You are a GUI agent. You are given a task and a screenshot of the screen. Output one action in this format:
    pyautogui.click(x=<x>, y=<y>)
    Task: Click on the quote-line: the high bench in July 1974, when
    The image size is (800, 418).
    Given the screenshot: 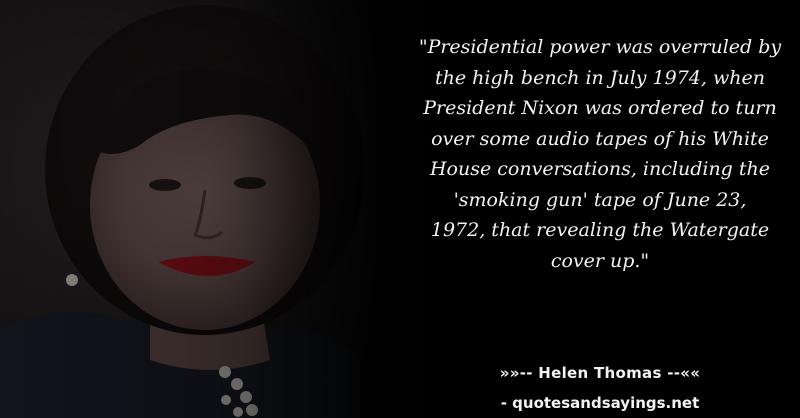 What is the action you would take?
    pyautogui.click(x=600, y=77)
    